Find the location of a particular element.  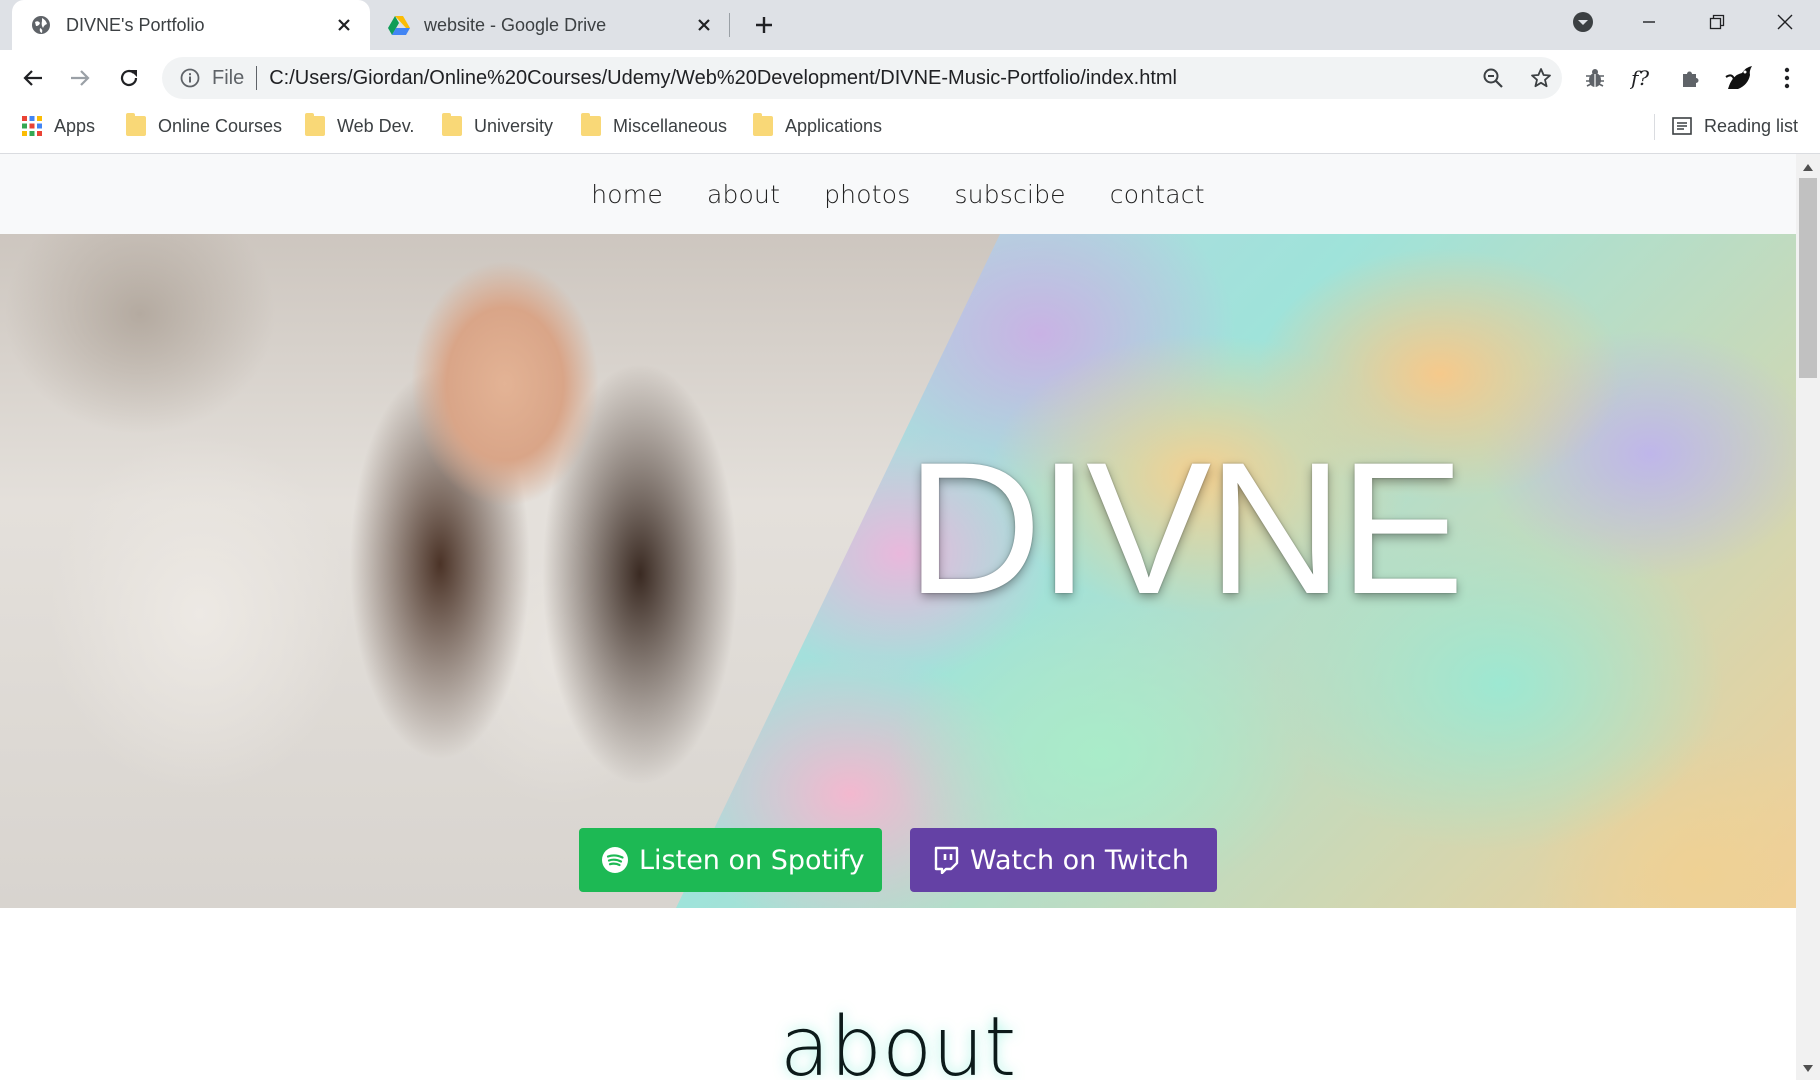

bookmark-star-icon is located at coordinates (1541, 78).